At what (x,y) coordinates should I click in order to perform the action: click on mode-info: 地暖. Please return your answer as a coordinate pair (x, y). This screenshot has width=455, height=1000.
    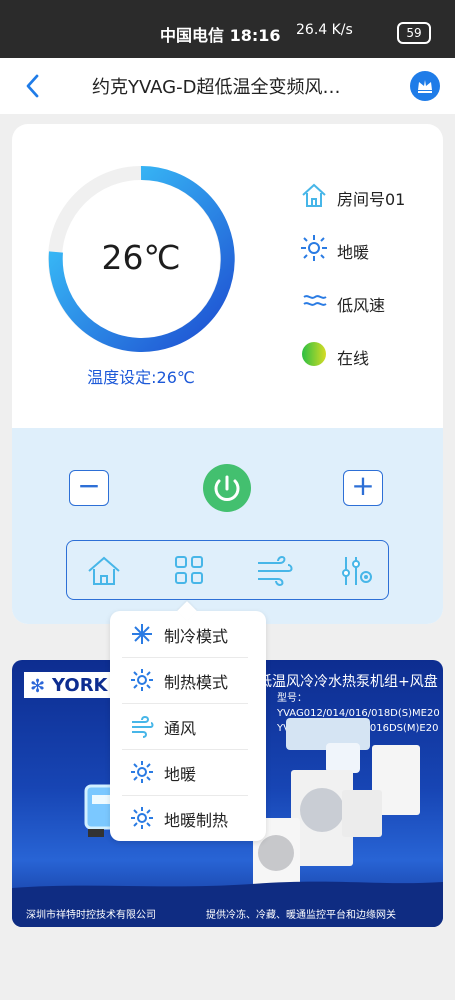
    Looking at the image, I should click on (369, 250).